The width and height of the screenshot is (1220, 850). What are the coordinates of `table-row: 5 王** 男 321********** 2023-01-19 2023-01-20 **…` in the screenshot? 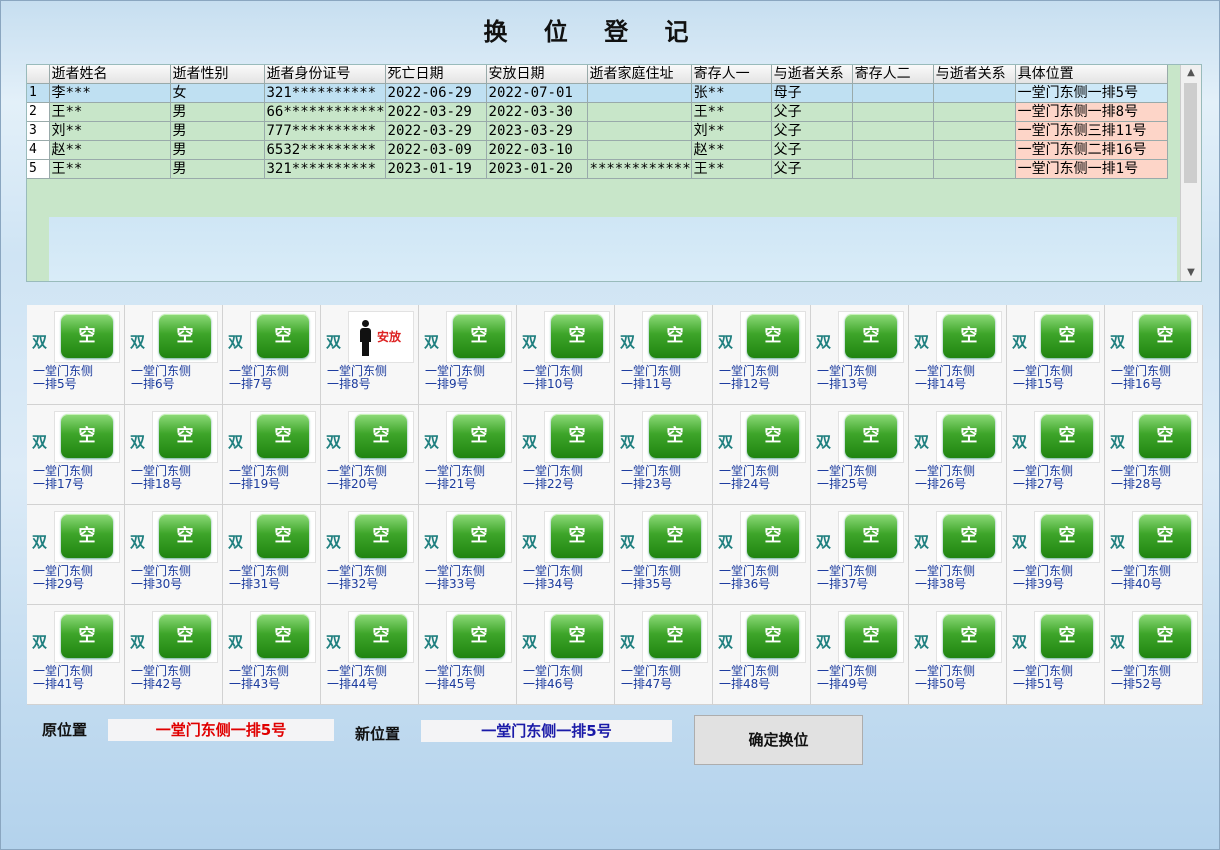 It's located at (597, 169).